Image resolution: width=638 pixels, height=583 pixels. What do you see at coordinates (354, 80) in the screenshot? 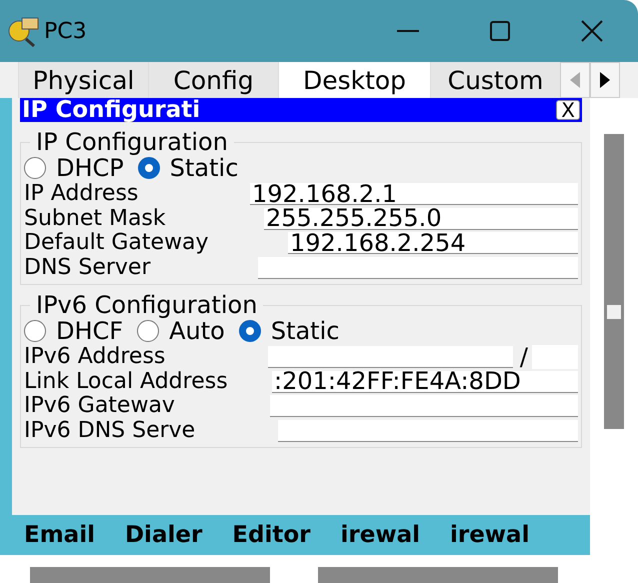
I see `tab: Desktop` at bounding box center [354, 80].